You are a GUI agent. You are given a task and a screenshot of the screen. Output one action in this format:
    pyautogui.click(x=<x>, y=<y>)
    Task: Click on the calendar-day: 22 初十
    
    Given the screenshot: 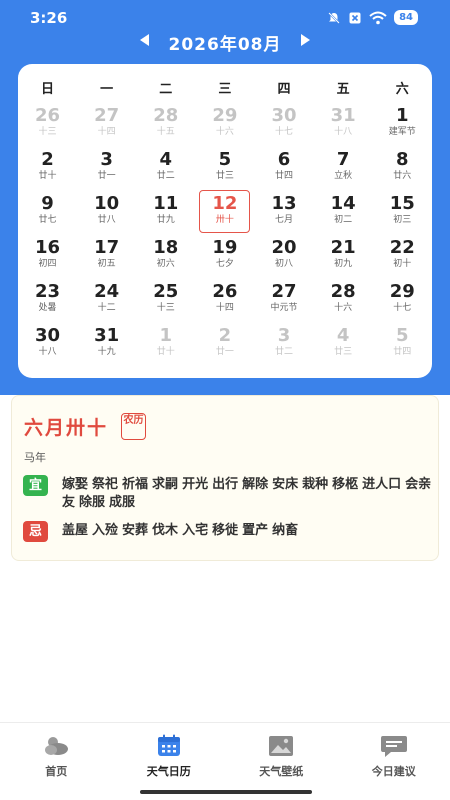 What is the action you would take?
    pyautogui.click(x=402, y=258)
    